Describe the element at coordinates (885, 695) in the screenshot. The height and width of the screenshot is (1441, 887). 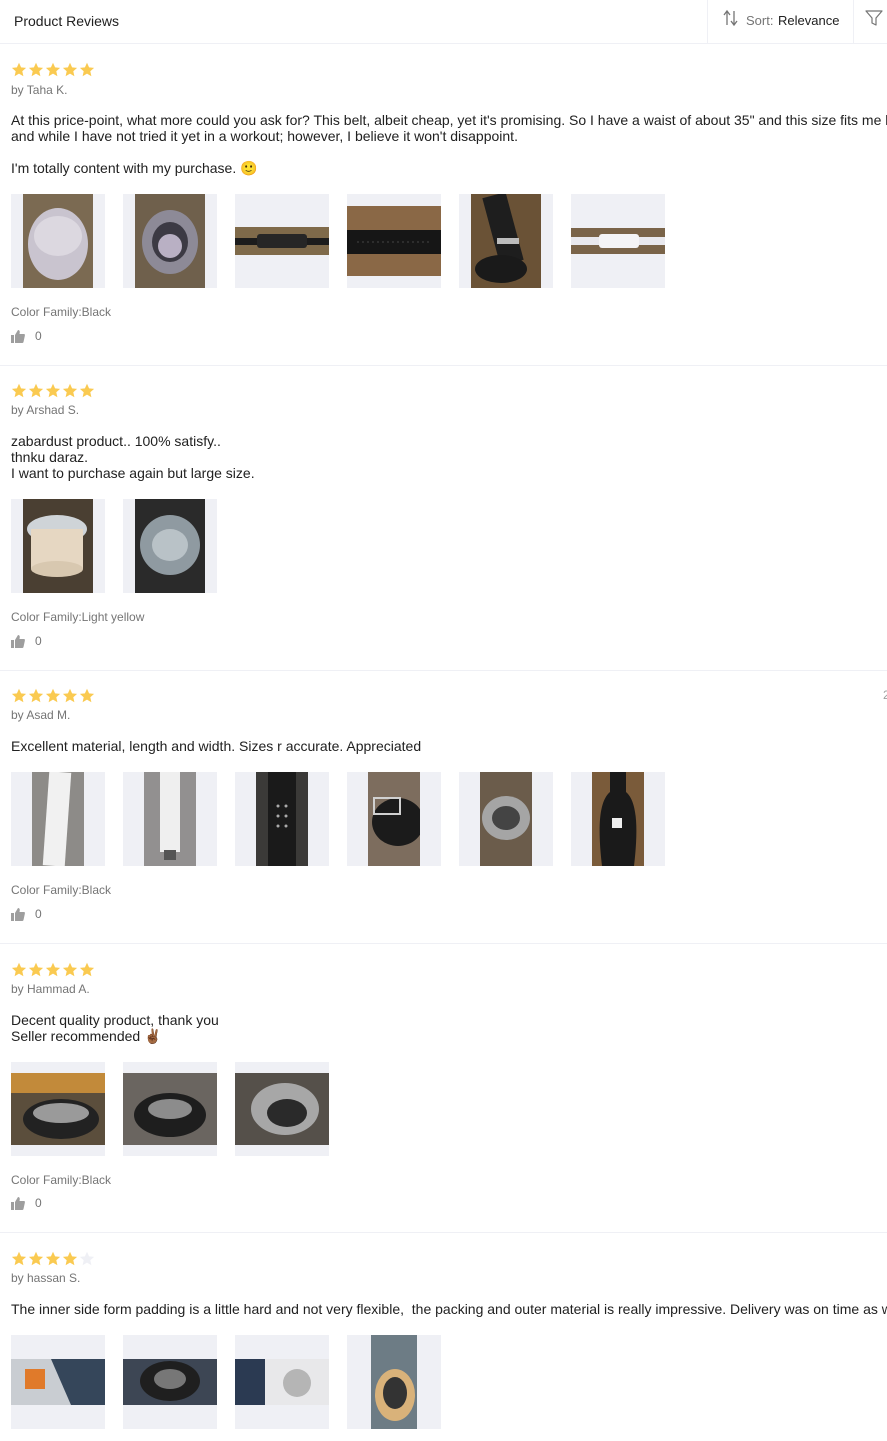
I see `review-date: 2` at that location.